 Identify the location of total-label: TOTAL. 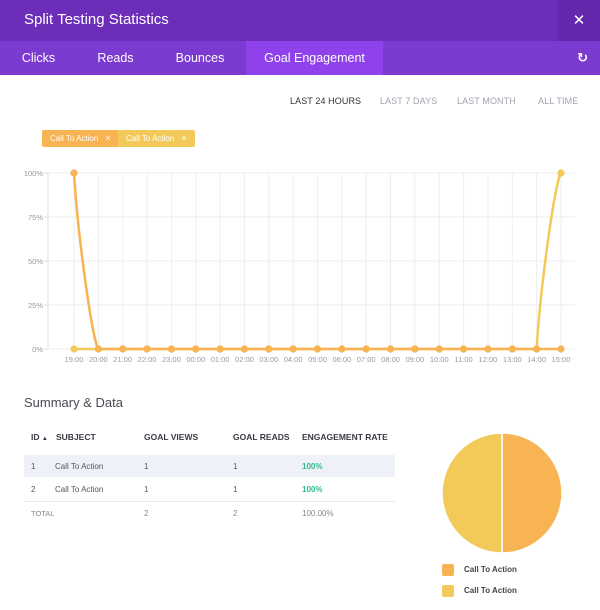
(43, 513).